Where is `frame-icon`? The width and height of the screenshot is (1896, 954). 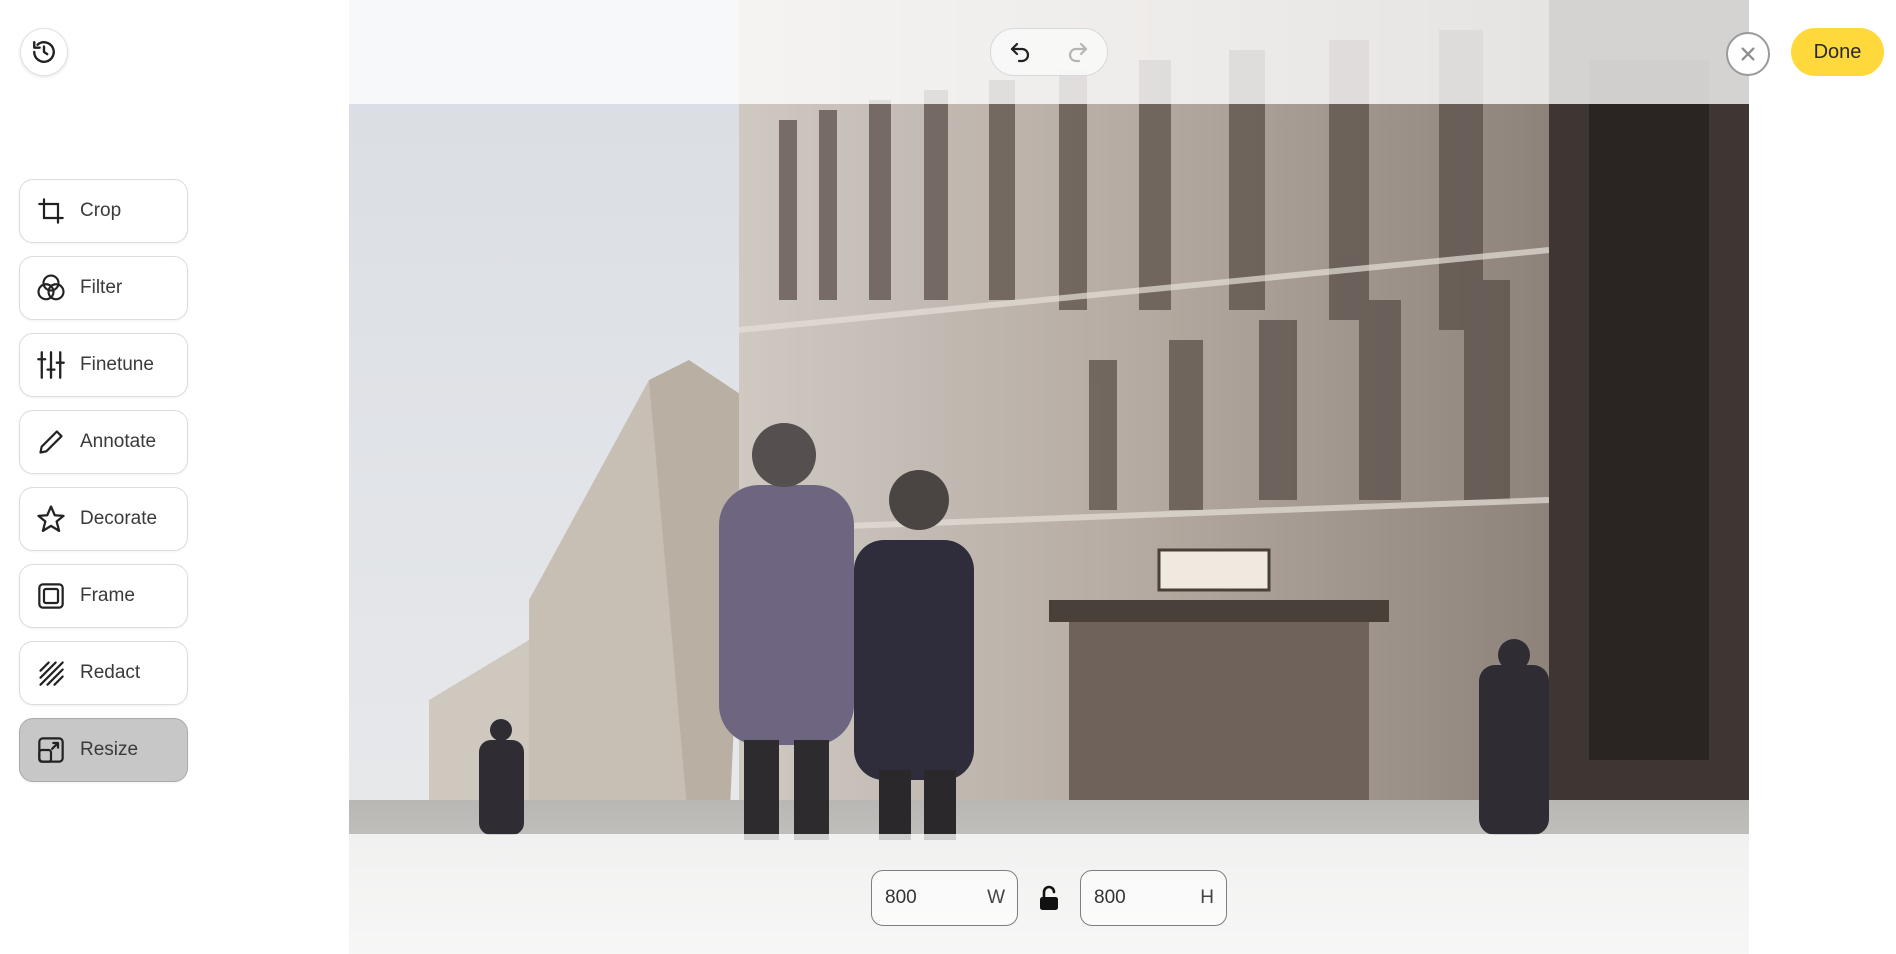
frame-icon is located at coordinates (51, 596).